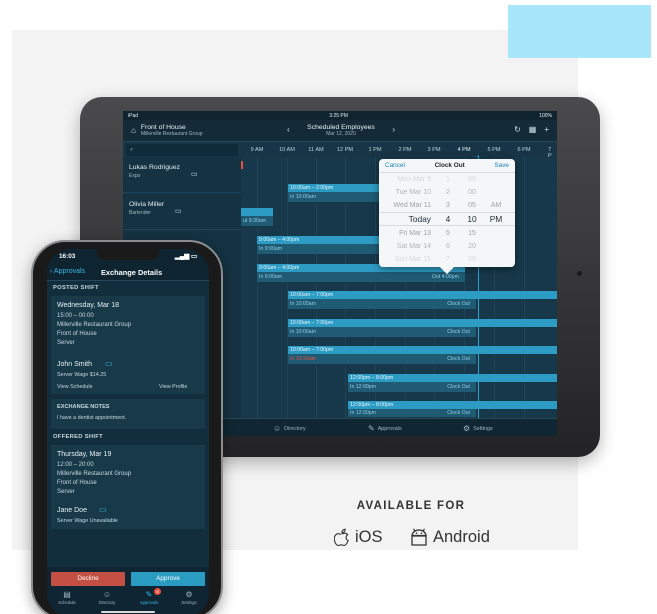 The image size is (657, 614). What do you see at coordinates (168, 579) in the screenshot?
I see `approve-button: Approve` at bounding box center [168, 579].